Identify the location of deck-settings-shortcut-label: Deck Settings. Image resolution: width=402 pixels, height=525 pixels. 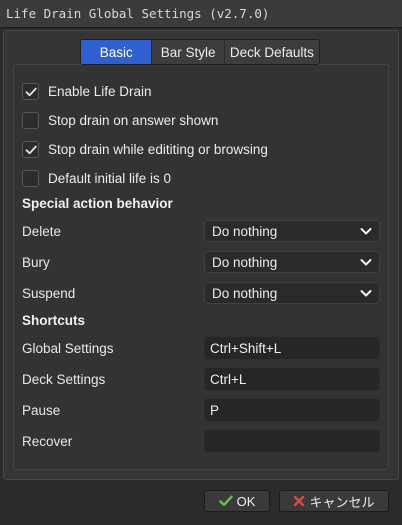
(64, 379).